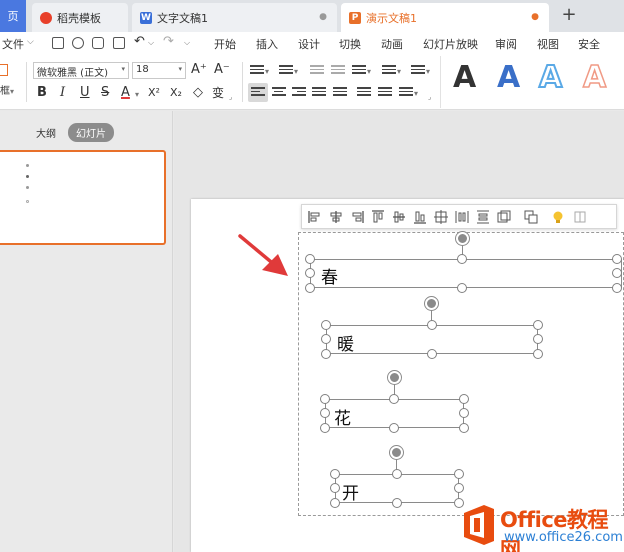 Image resolution: width=624 pixels, height=552 pixels. What do you see at coordinates (350, 491) in the screenshot?
I see `text-box-bloom-text: 开` at bounding box center [350, 491].